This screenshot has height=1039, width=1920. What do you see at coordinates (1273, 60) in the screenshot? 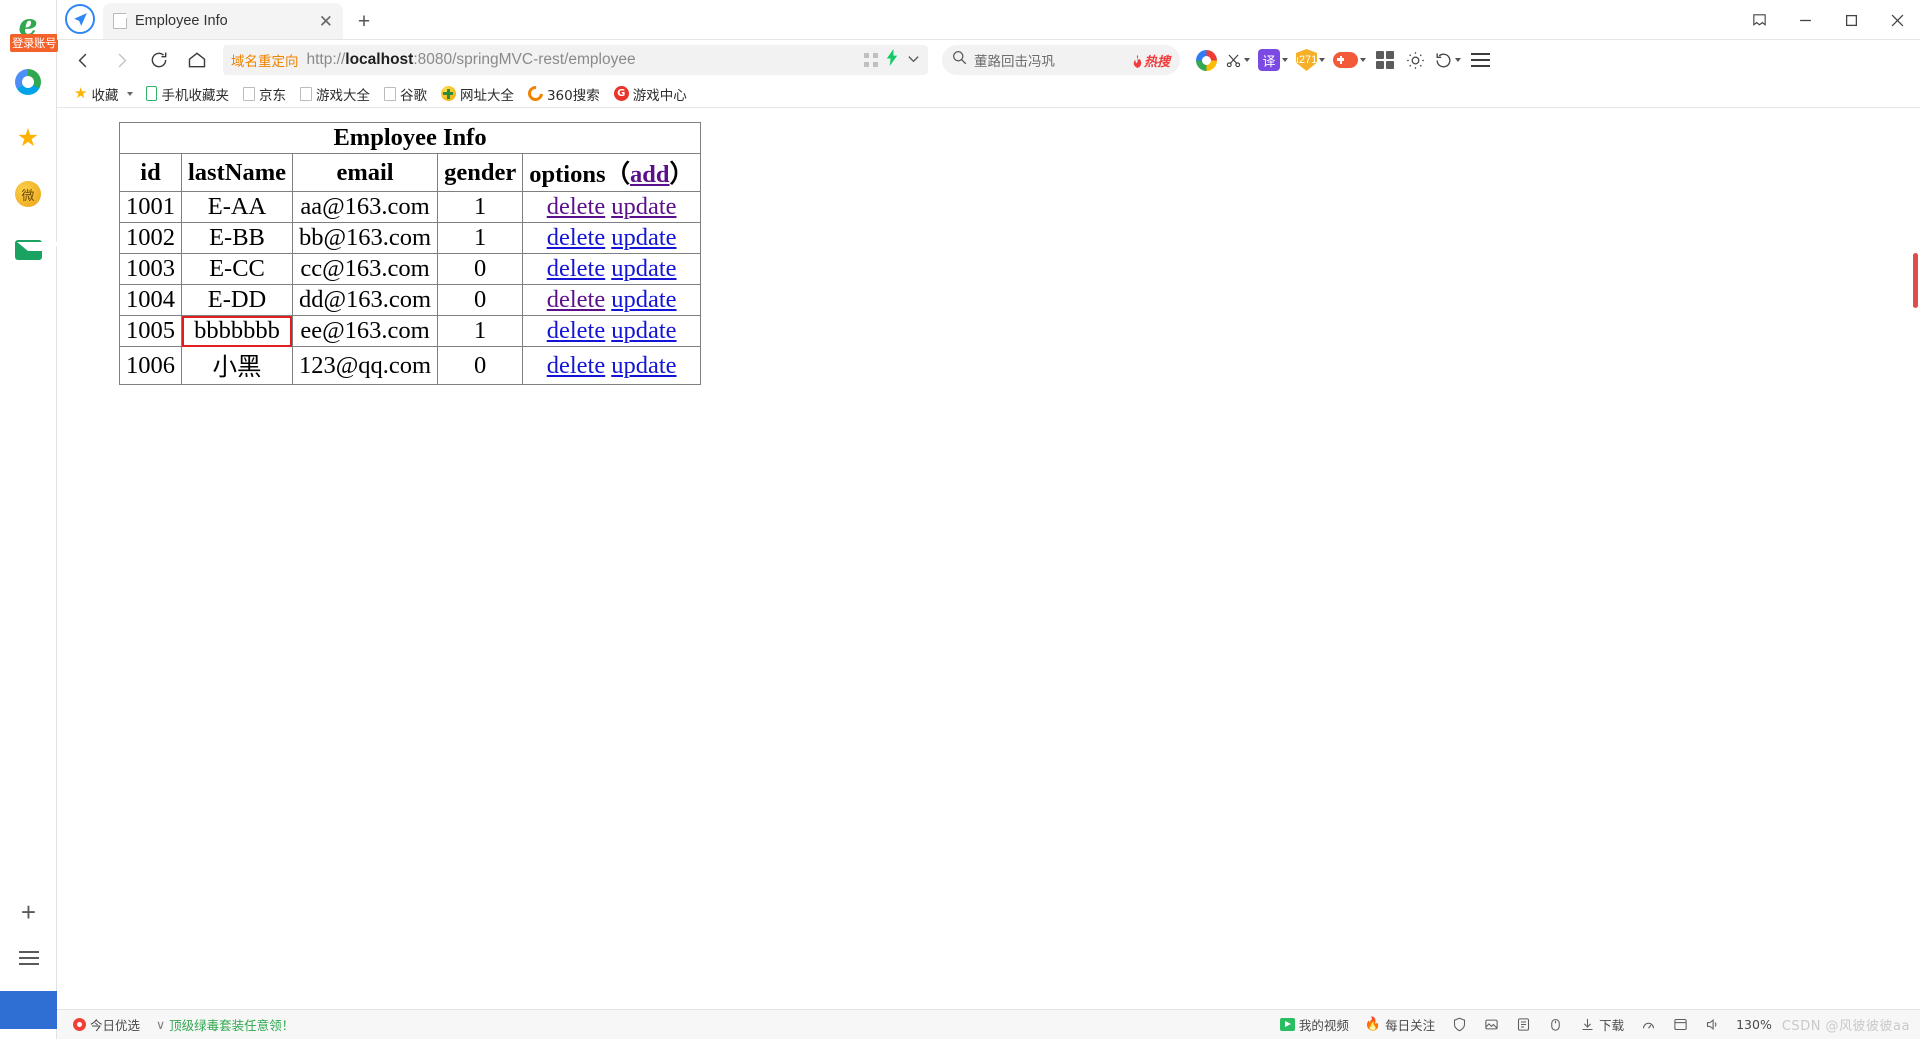
I see `translate-icon: 译` at bounding box center [1273, 60].